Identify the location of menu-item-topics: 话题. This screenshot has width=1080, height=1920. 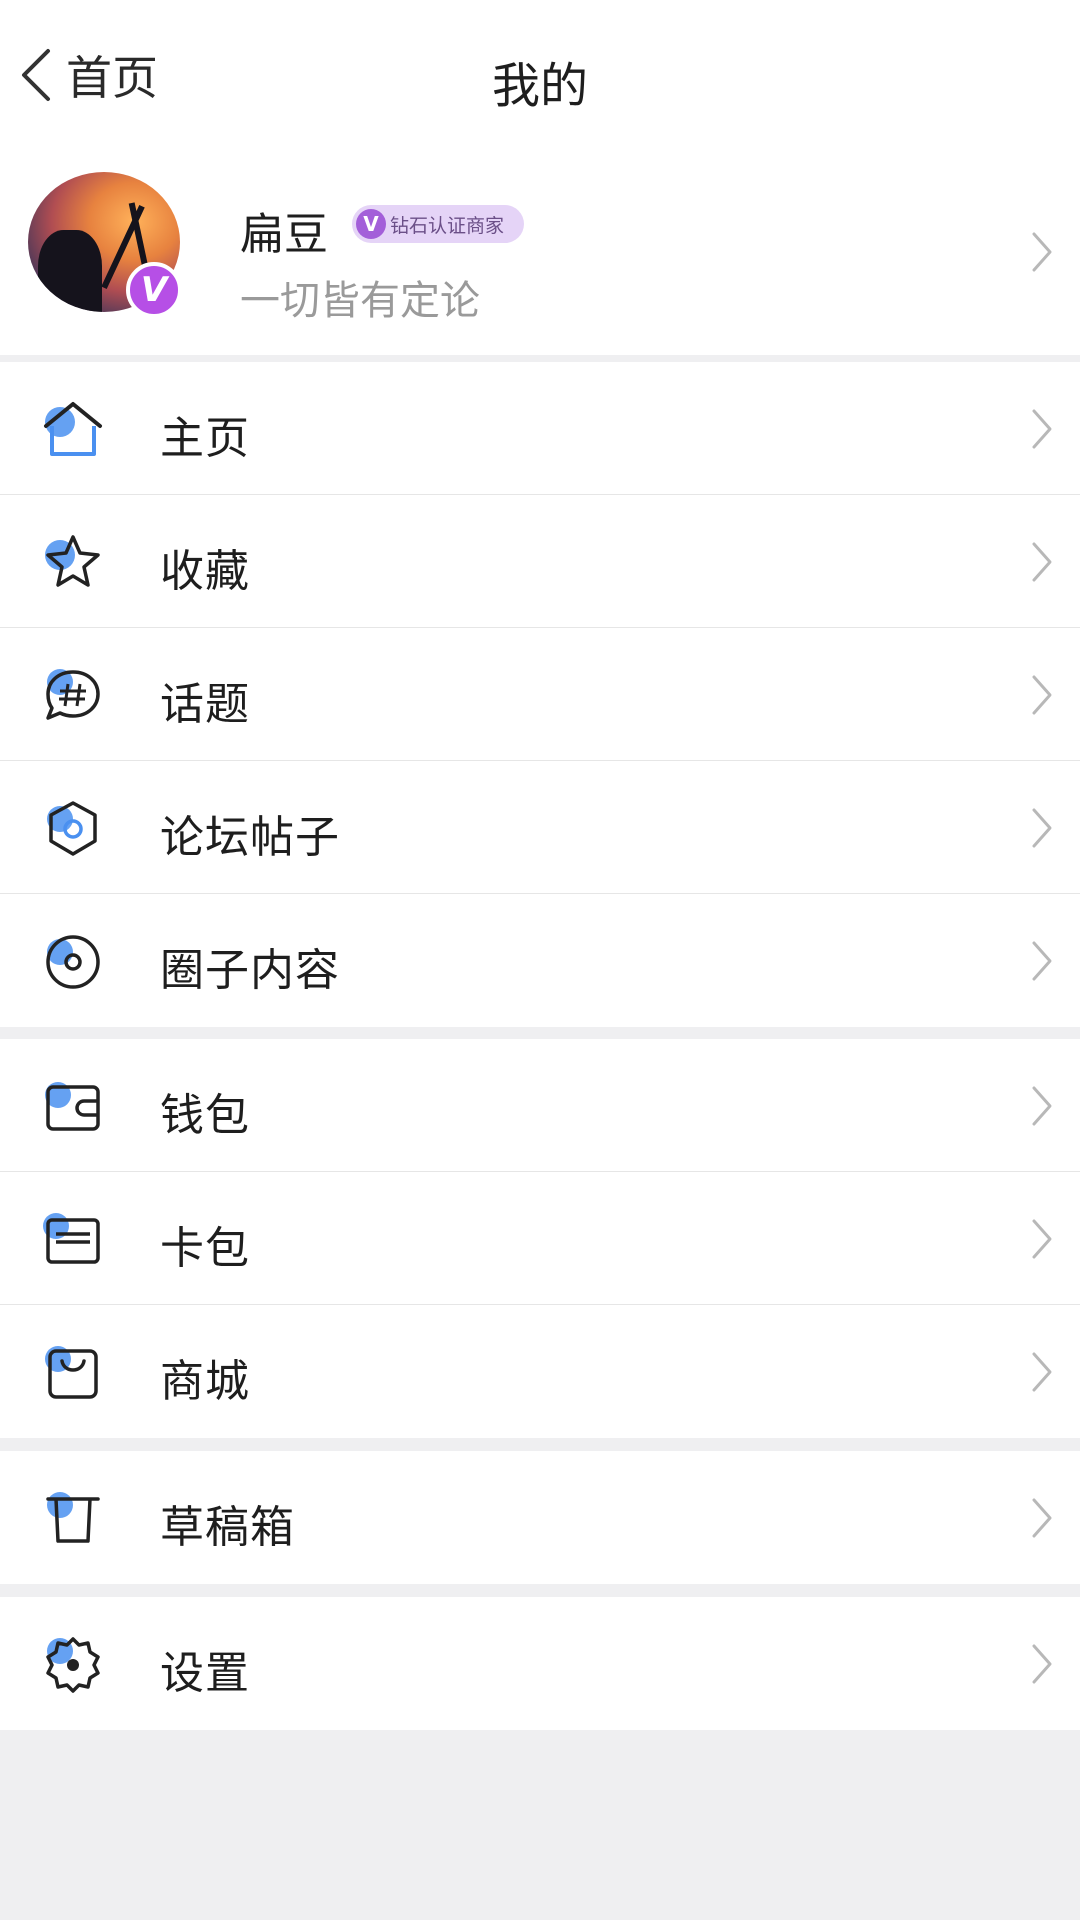
(540, 694).